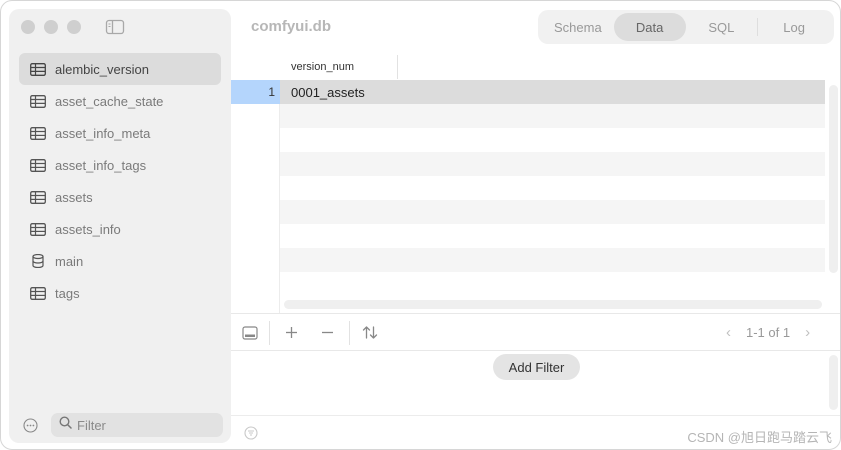 This screenshot has width=841, height=450. I want to click on close-window-button, so click(28, 27).